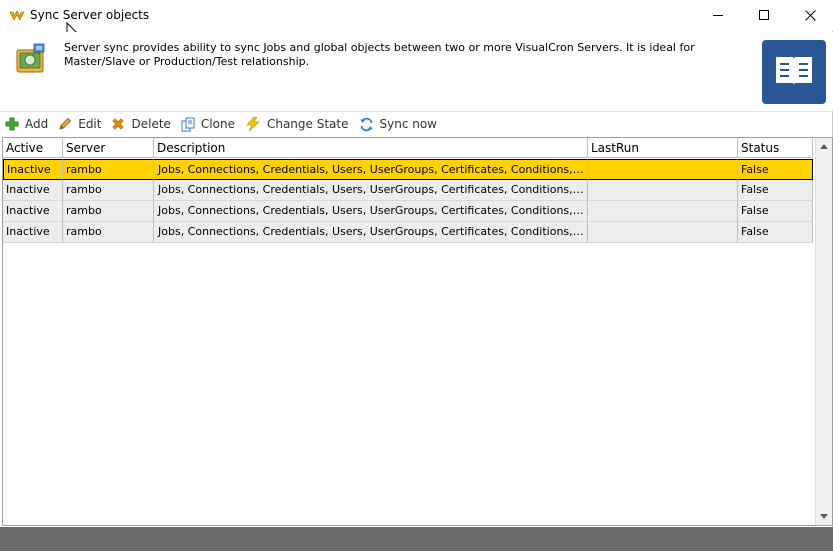 Image resolution: width=833 pixels, height=551 pixels. I want to click on column-header-active: Active, so click(33, 148).